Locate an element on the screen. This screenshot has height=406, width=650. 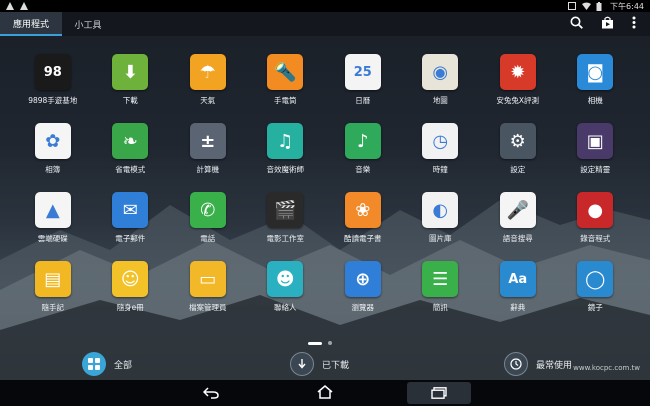
app-item: 🎬 電影工作室 is located at coordinates (286, 218).